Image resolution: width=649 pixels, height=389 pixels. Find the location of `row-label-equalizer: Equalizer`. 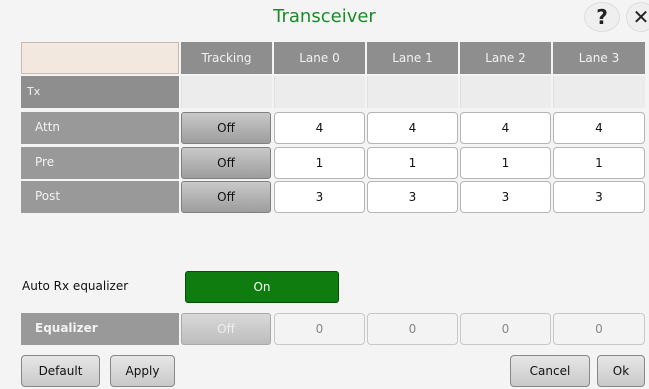

row-label-equalizer: Equalizer is located at coordinates (100, 329).